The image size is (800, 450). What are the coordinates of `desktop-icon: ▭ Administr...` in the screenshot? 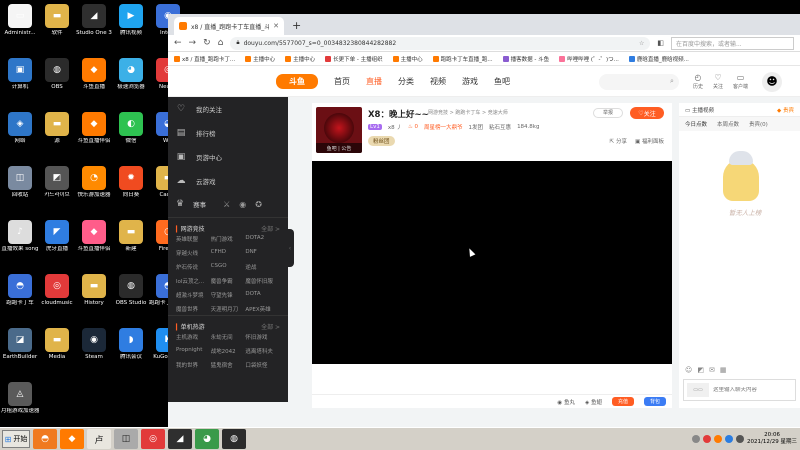 It's located at (20, 26).